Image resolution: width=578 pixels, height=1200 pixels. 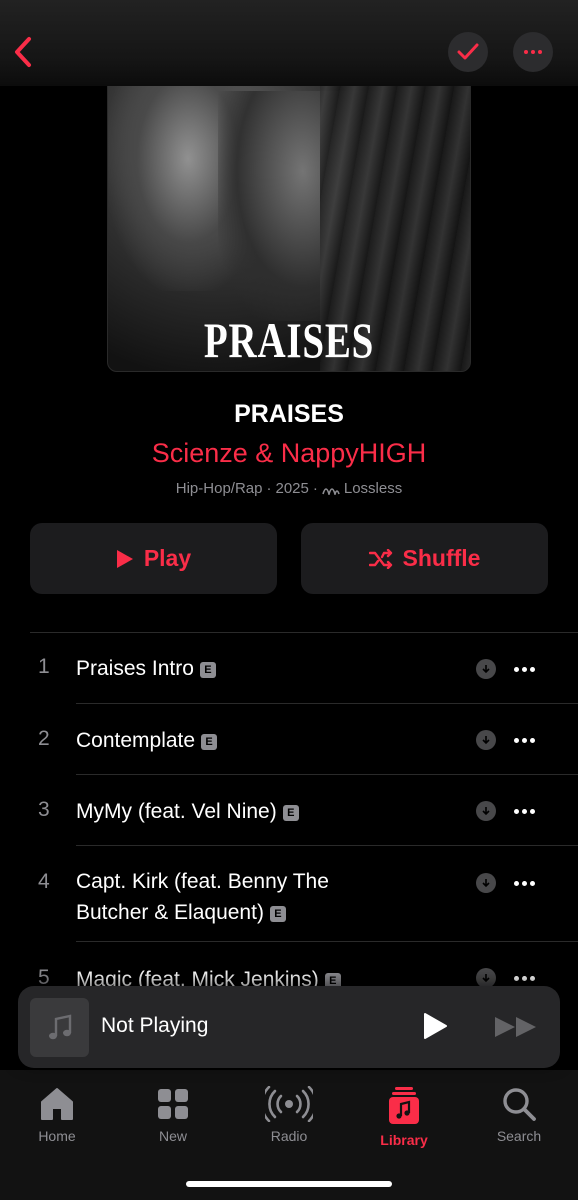 I want to click on search-icon, so click(x=519, y=1104).